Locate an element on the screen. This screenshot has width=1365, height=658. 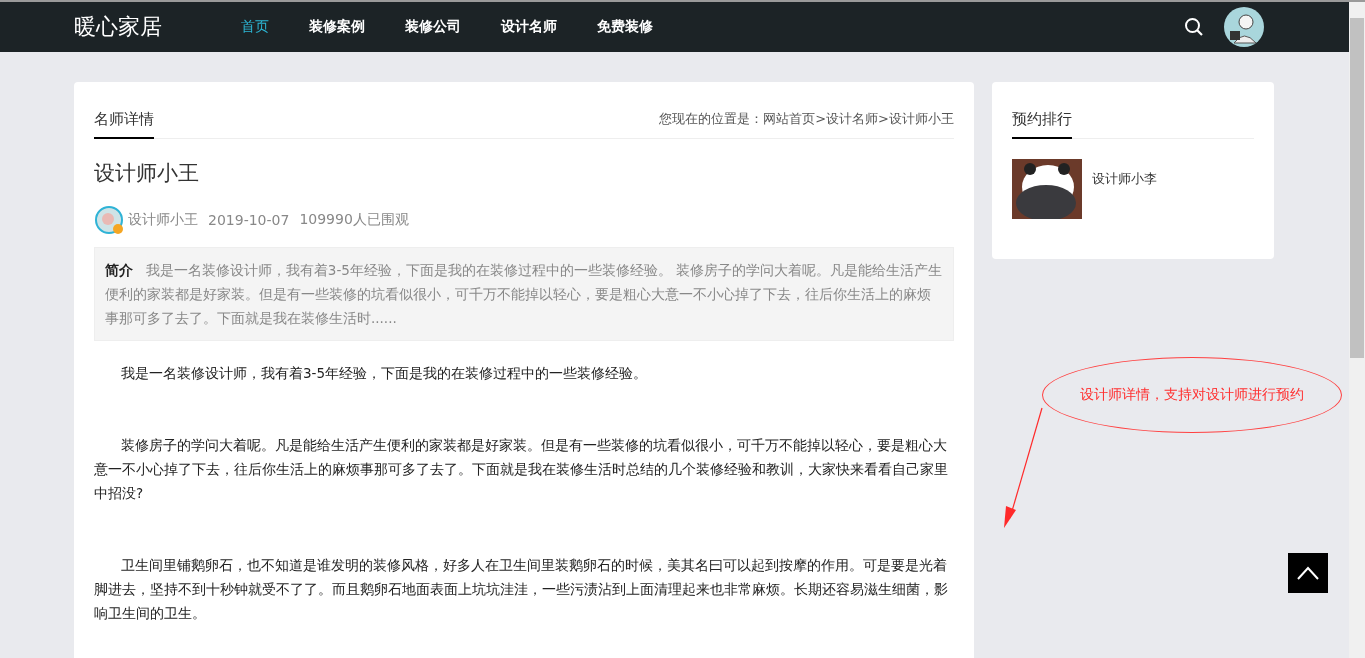
scrollbar is located at coordinates (1357, 330).